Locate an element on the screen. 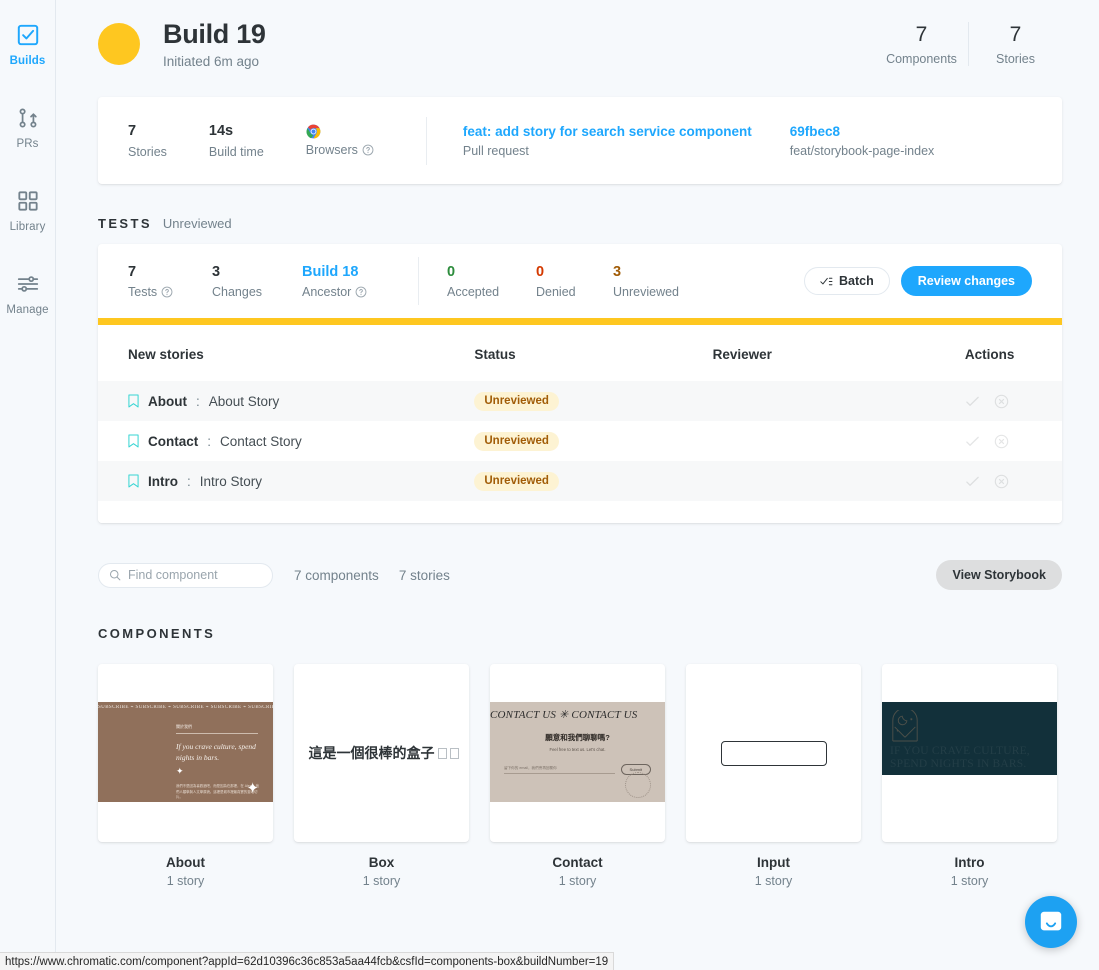 The height and width of the screenshot is (970, 1099). summary-buildtime-value: 14s is located at coordinates (221, 131).